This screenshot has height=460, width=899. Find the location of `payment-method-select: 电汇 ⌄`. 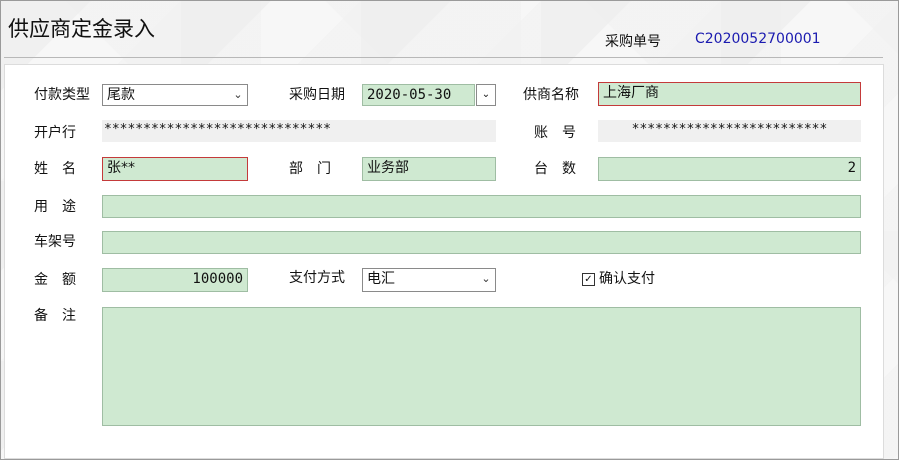

payment-method-select: 电汇 ⌄ is located at coordinates (429, 280).